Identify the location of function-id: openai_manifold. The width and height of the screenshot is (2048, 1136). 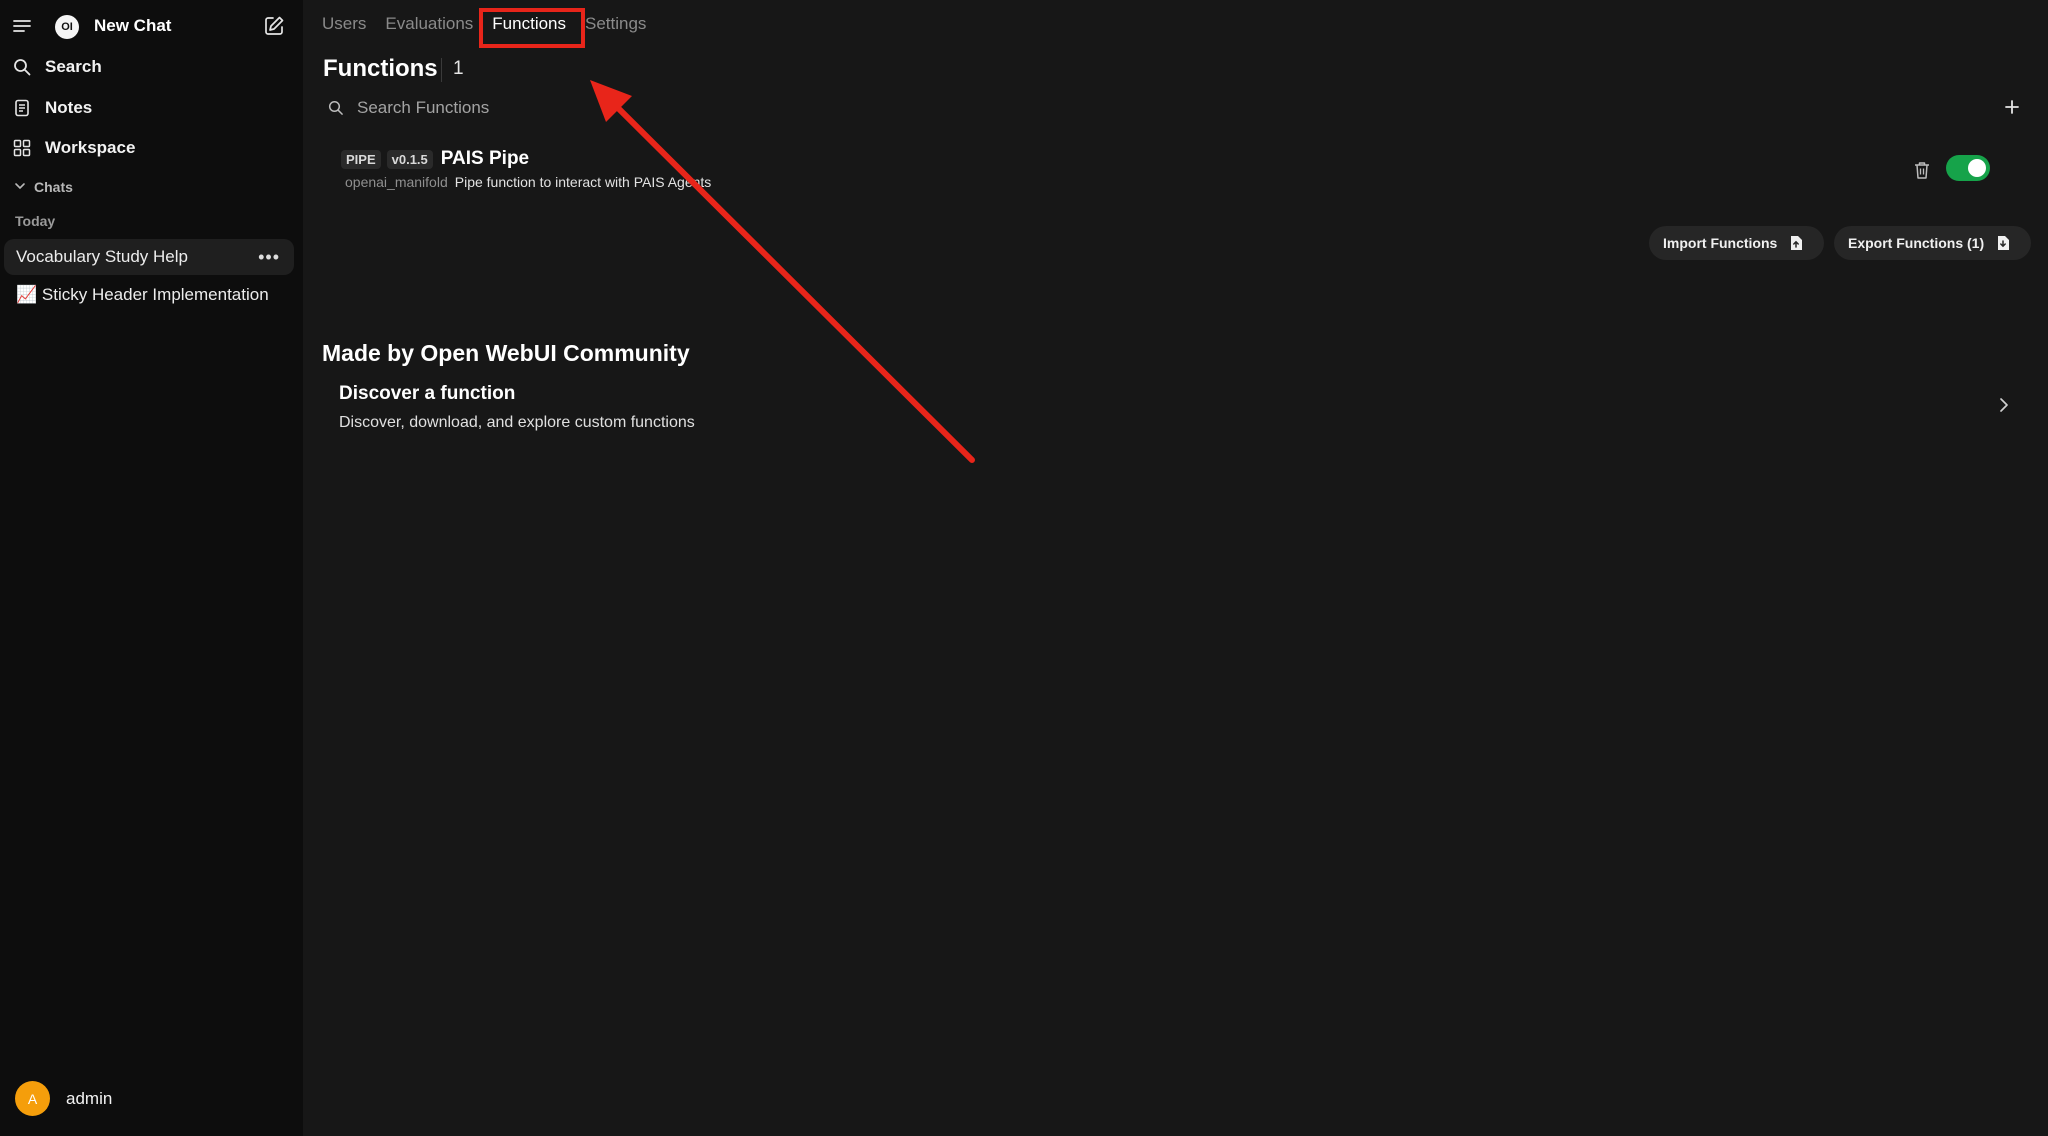
(396, 182).